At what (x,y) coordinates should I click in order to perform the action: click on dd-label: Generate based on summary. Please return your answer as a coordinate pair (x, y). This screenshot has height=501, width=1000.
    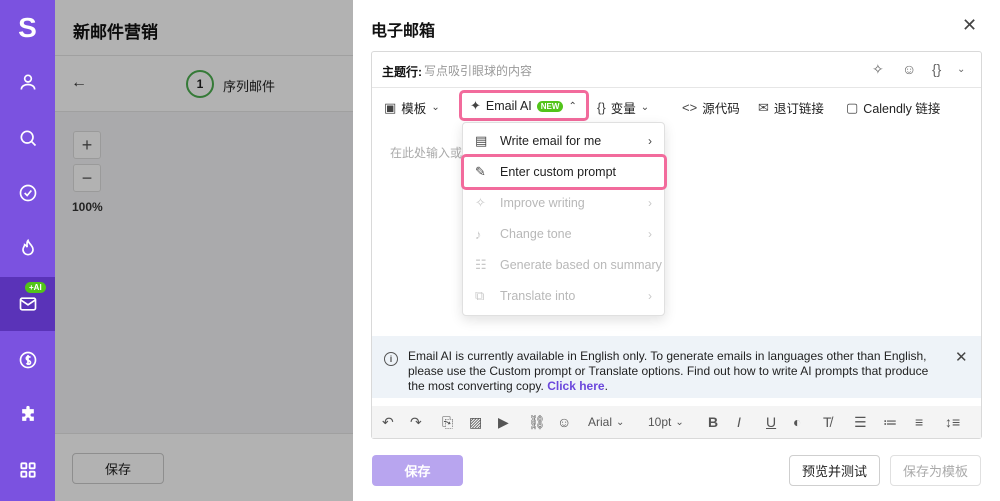
    Looking at the image, I should click on (581, 265).